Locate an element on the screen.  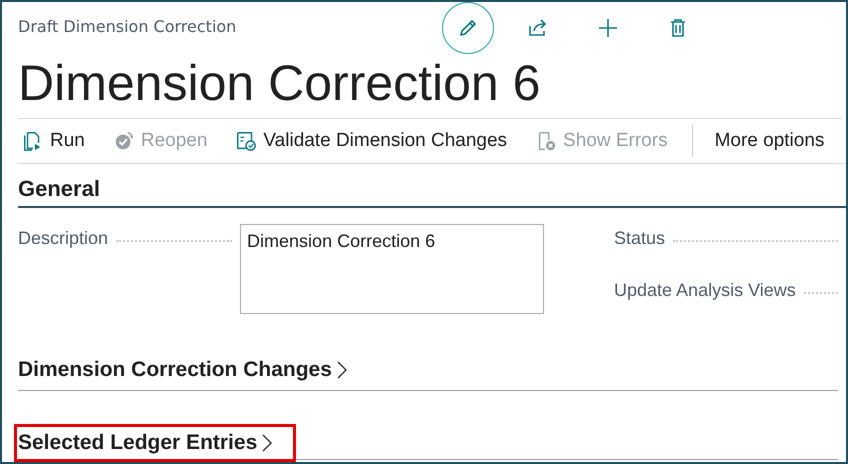
more-options-button: More options is located at coordinates (767, 141).